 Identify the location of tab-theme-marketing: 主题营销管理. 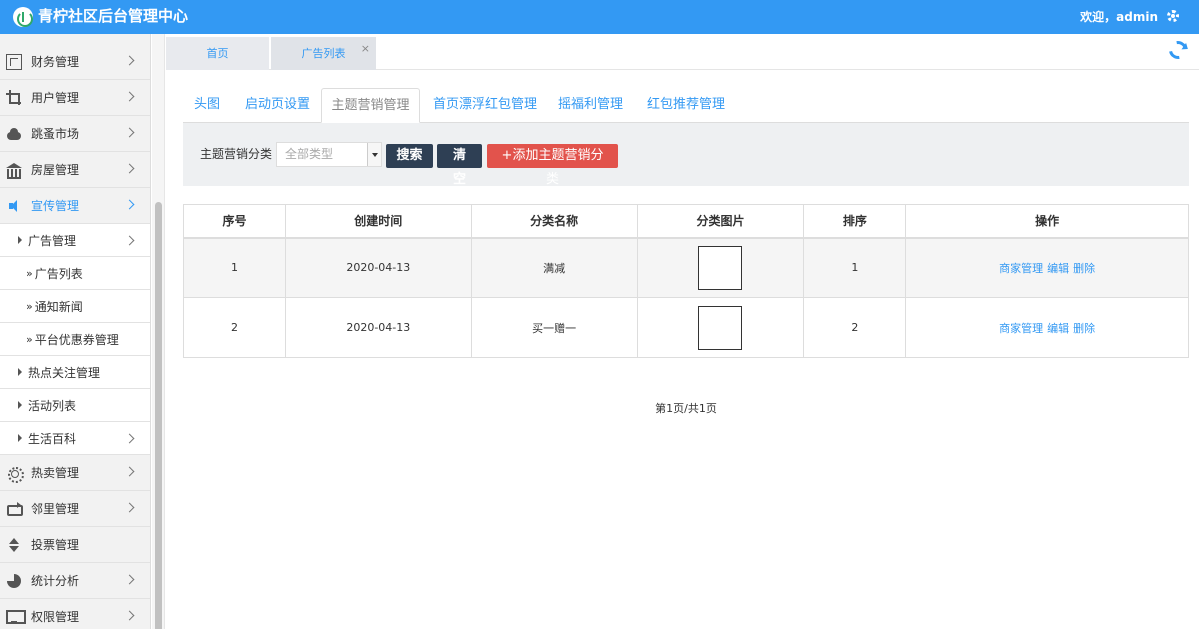
(370, 105).